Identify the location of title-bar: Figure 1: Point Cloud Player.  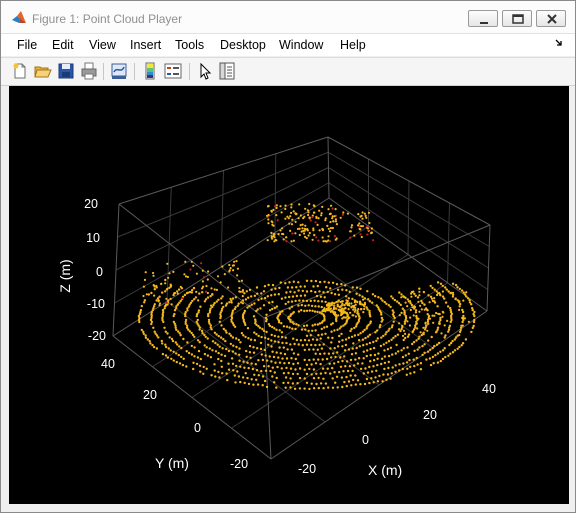
(288, 17).